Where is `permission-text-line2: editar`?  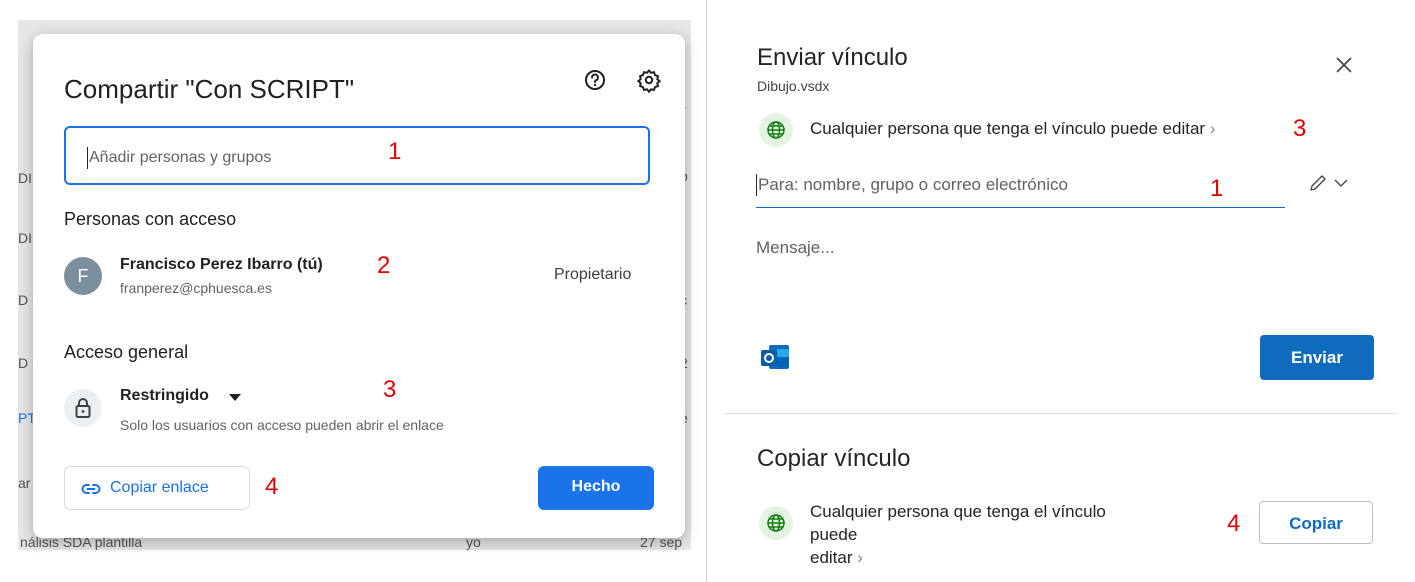 permission-text-line2: editar is located at coordinates (831, 557).